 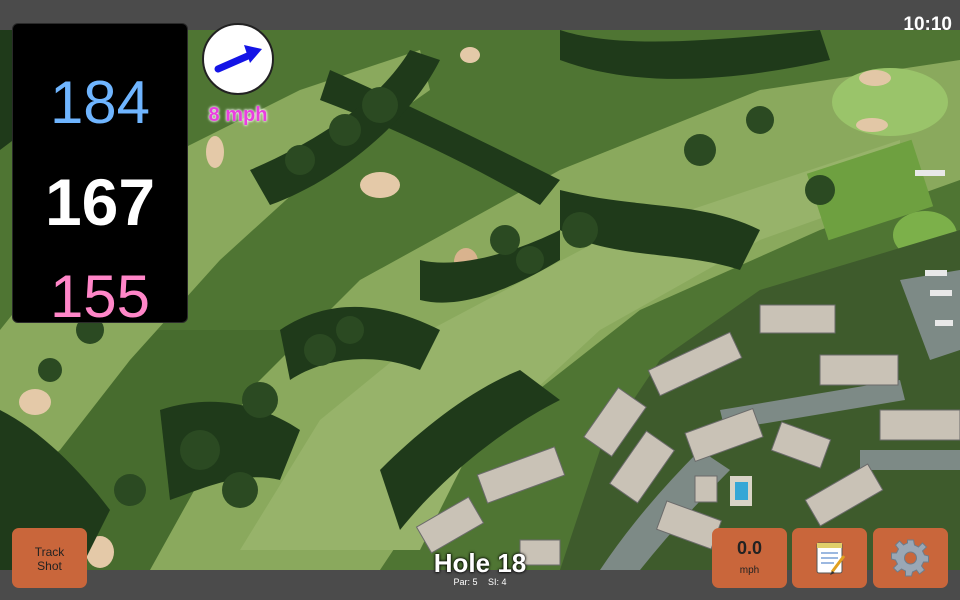 I want to click on wind-indicator, so click(x=238, y=59).